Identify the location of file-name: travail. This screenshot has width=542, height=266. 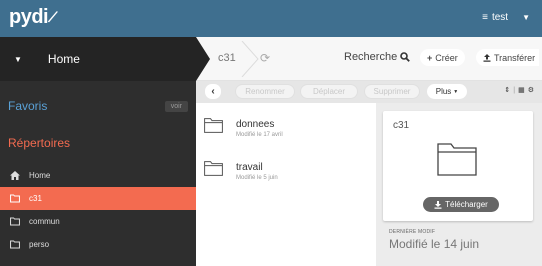
(249, 167).